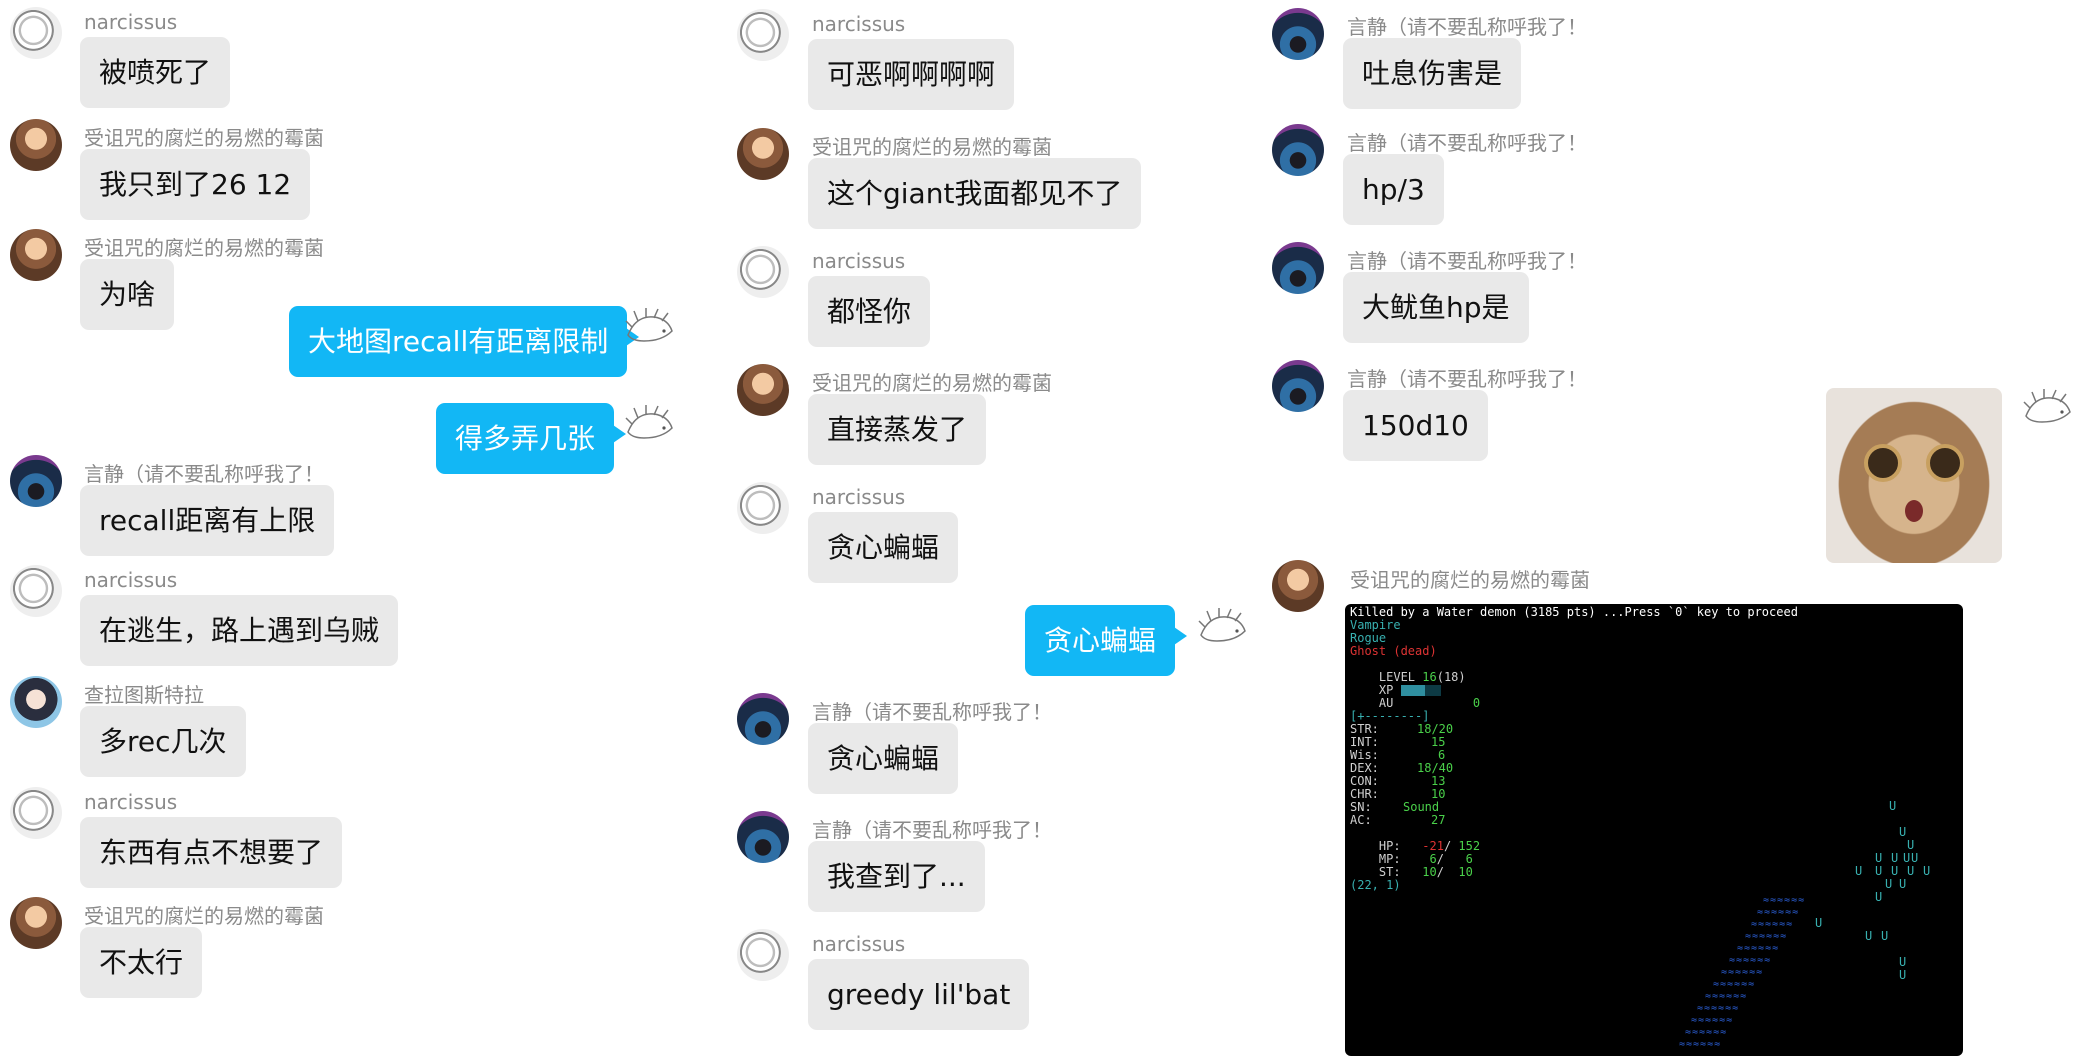 This screenshot has height=1064, width=2090. What do you see at coordinates (1364, 742) in the screenshot?
I see `stat-label: INT:` at bounding box center [1364, 742].